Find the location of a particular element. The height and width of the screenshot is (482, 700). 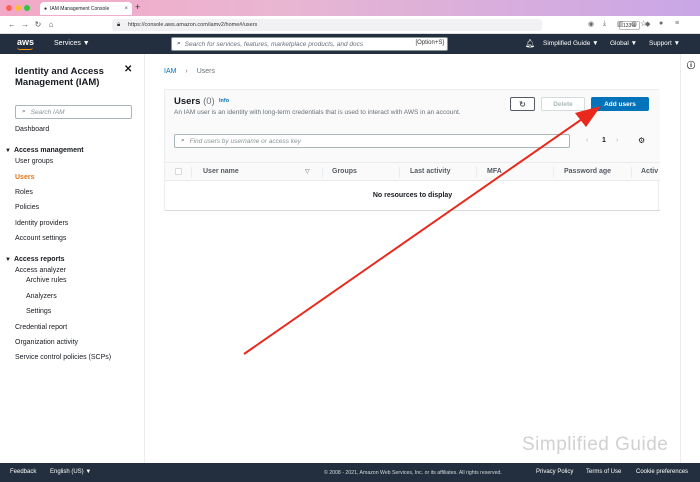

maximize-window-button is located at coordinates (27, 8).